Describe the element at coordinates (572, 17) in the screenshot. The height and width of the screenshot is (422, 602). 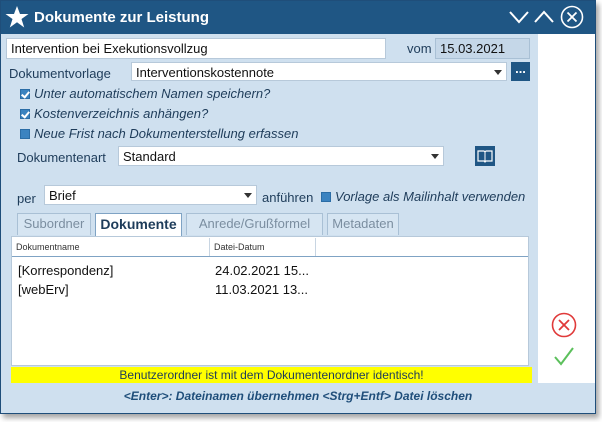
I see `close-circle-icon` at that location.